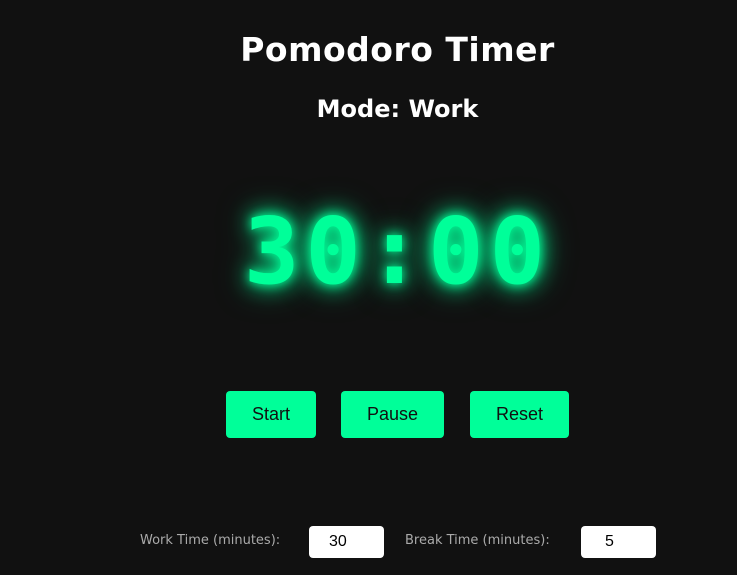 The height and width of the screenshot is (575, 737). Describe the element at coordinates (210, 540) in the screenshot. I see `work-time-label: Work Time (minutes):` at that location.